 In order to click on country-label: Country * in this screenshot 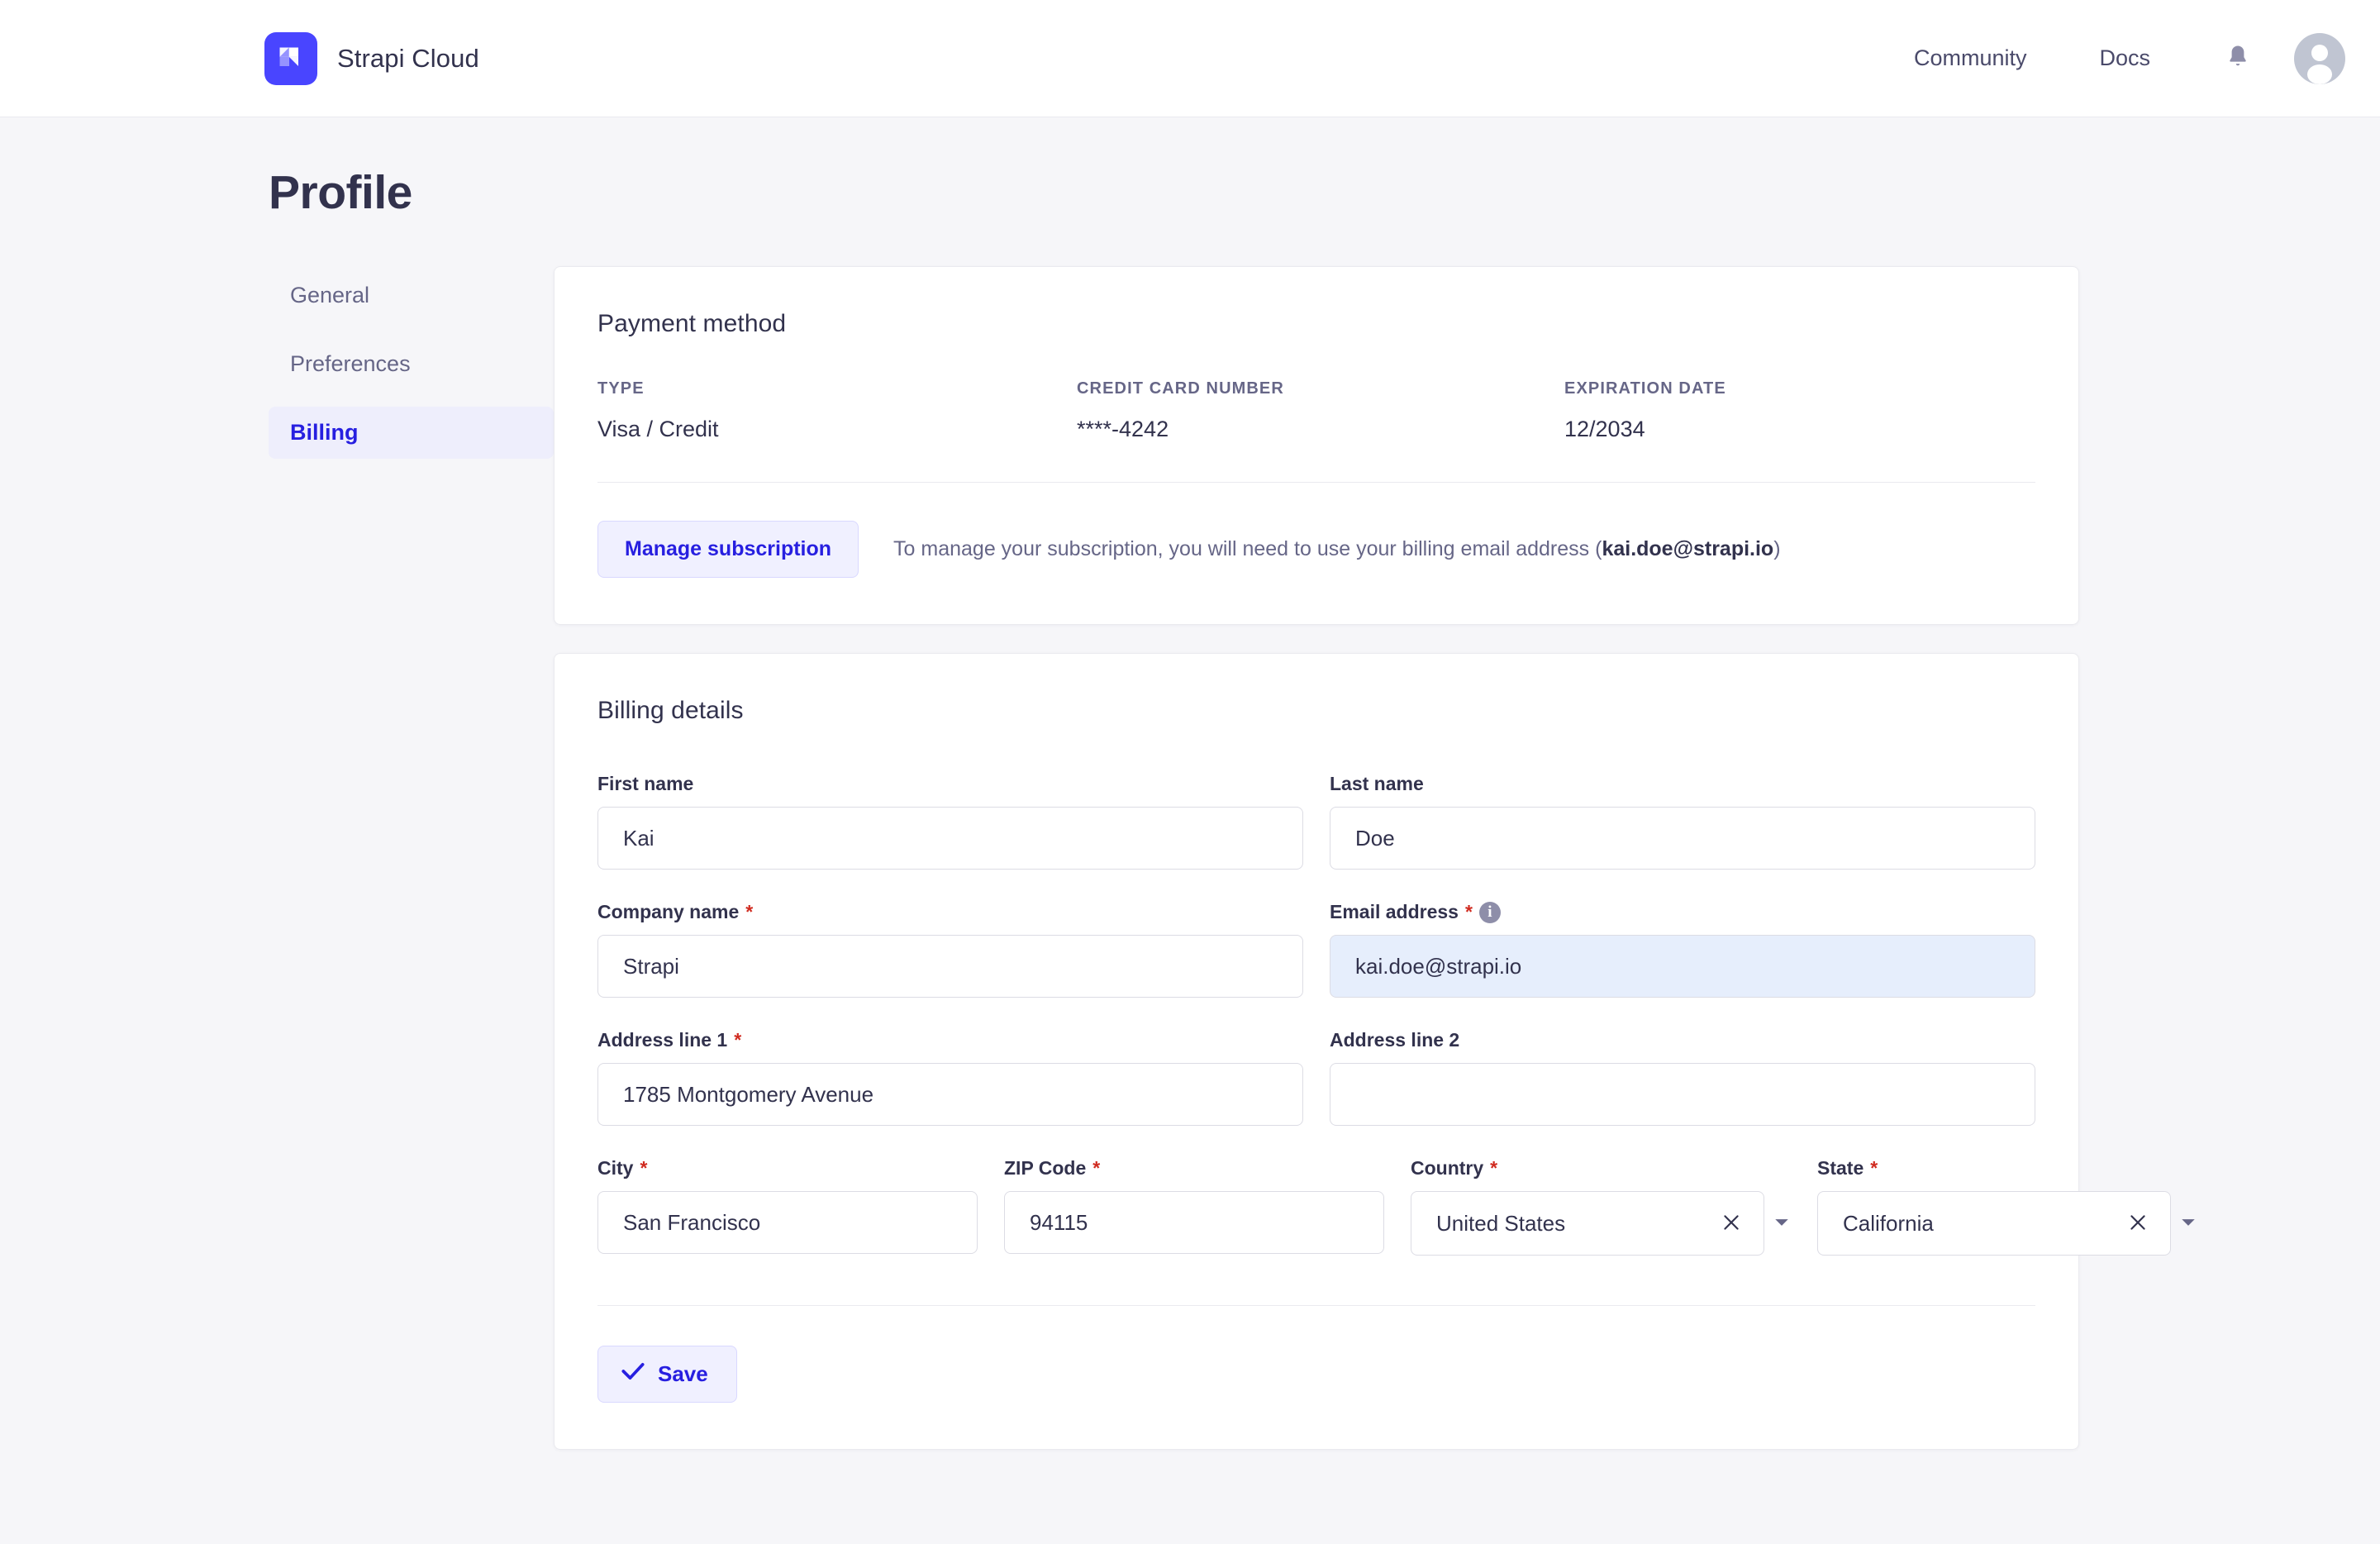, I will do `click(1601, 1168)`.